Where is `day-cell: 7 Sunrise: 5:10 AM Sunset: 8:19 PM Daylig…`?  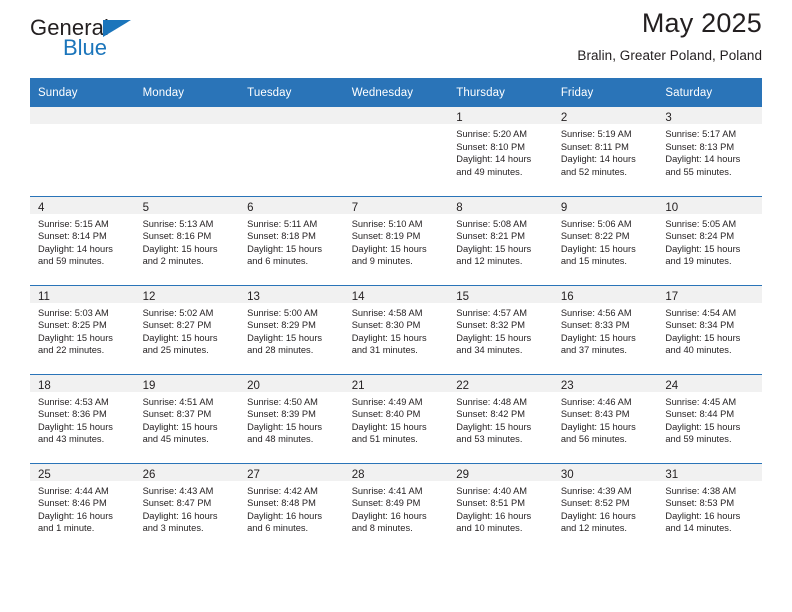
day-cell: 7 Sunrise: 5:10 AM Sunset: 8:19 PM Daylig… is located at coordinates (396, 240).